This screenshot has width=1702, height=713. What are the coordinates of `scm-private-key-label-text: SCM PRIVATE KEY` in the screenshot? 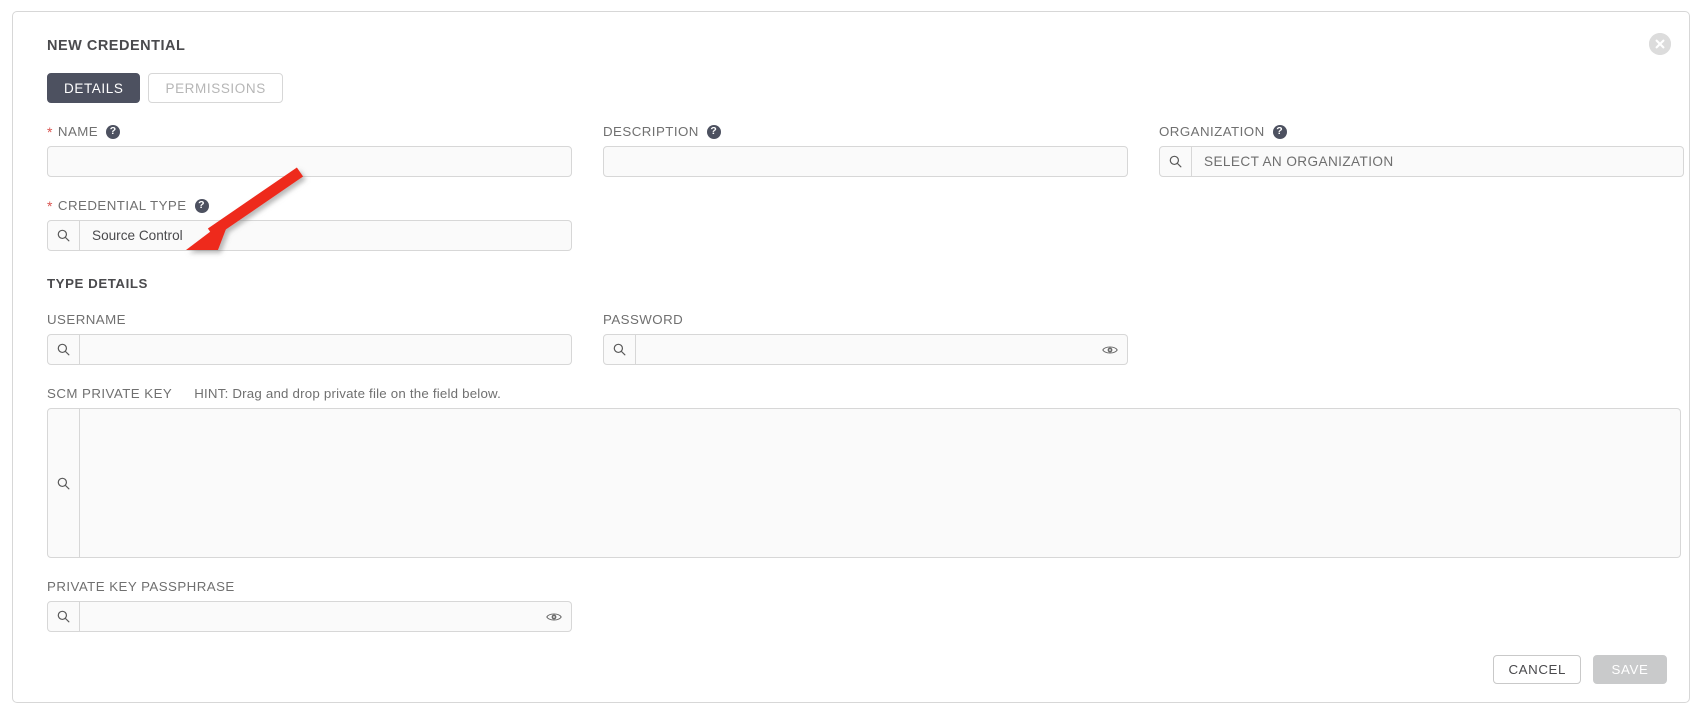 It's located at (110, 393).